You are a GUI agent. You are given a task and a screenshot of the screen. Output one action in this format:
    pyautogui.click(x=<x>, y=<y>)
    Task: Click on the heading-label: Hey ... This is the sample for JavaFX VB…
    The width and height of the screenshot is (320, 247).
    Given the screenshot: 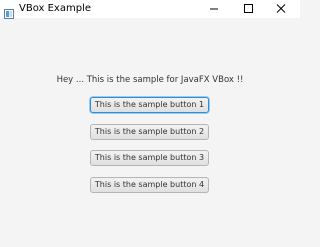 What is the action you would take?
    pyautogui.click(x=150, y=80)
    